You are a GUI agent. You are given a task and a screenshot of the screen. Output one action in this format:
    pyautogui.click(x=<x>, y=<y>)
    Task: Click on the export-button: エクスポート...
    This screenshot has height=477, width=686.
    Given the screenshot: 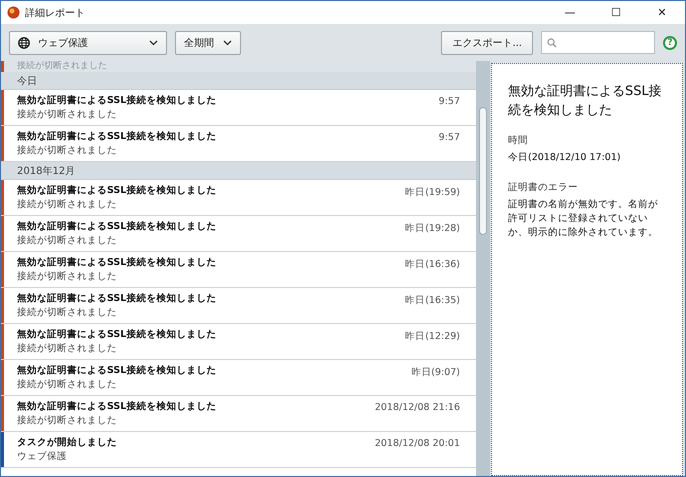 What is the action you would take?
    pyautogui.click(x=487, y=42)
    